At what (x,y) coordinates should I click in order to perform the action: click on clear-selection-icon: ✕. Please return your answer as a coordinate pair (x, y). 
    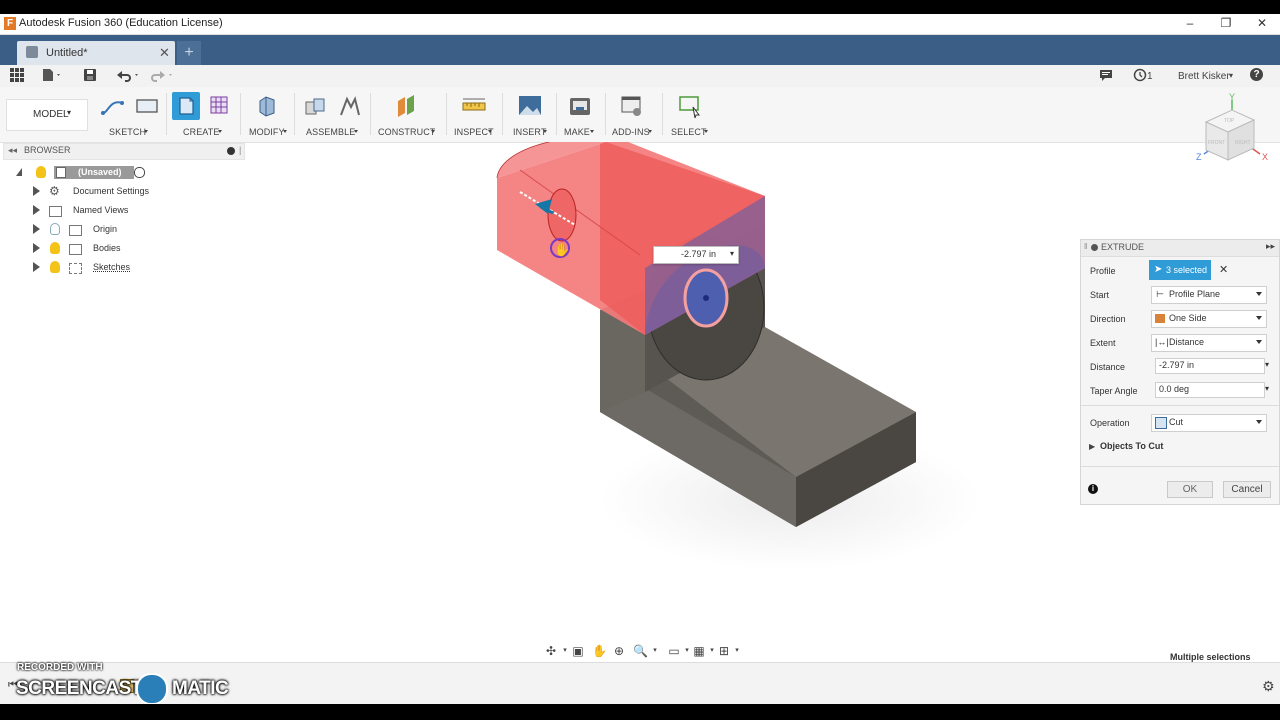
    Looking at the image, I should click on (1223, 269).